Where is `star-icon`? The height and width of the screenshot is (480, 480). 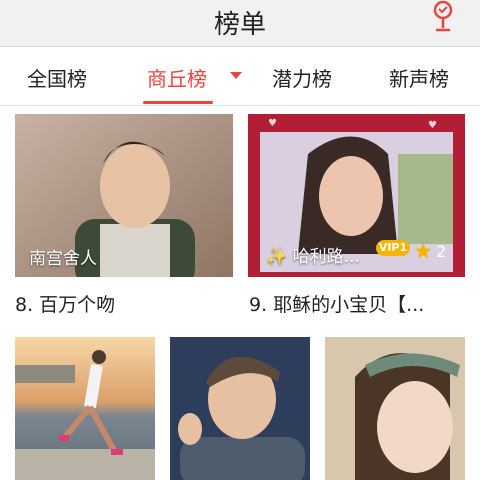
star-icon is located at coordinates (423, 251).